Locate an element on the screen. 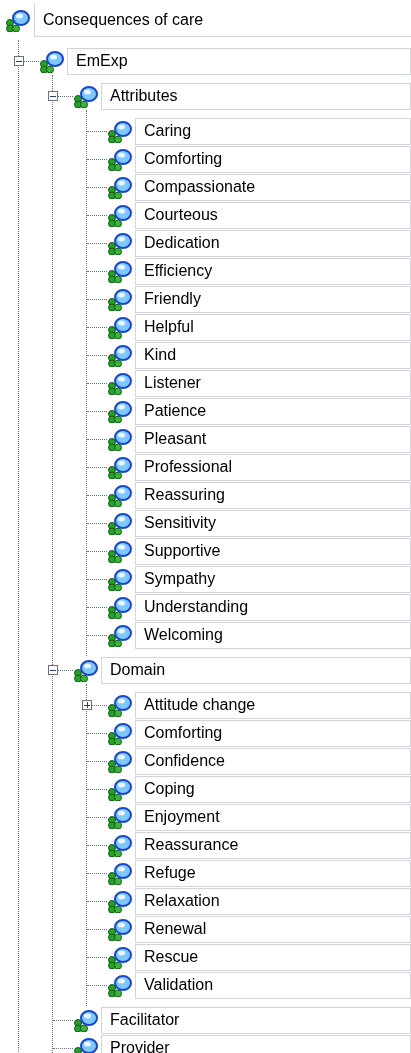 The image size is (411, 1053). node-label: Patience is located at coordinates (273, 411).